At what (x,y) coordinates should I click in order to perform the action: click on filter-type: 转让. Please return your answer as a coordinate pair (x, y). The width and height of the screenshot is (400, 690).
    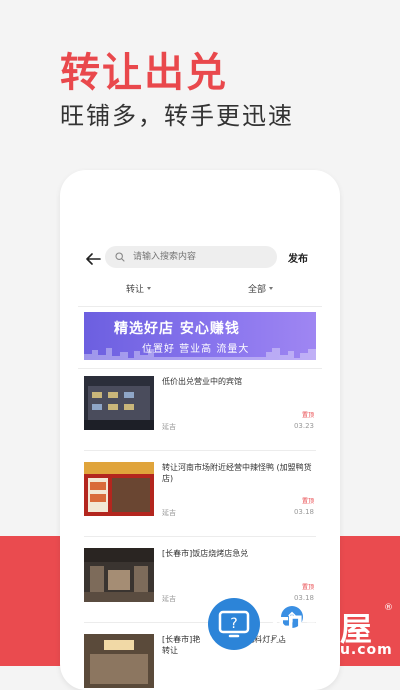
    Looking at the image, I should click on (139, 288).